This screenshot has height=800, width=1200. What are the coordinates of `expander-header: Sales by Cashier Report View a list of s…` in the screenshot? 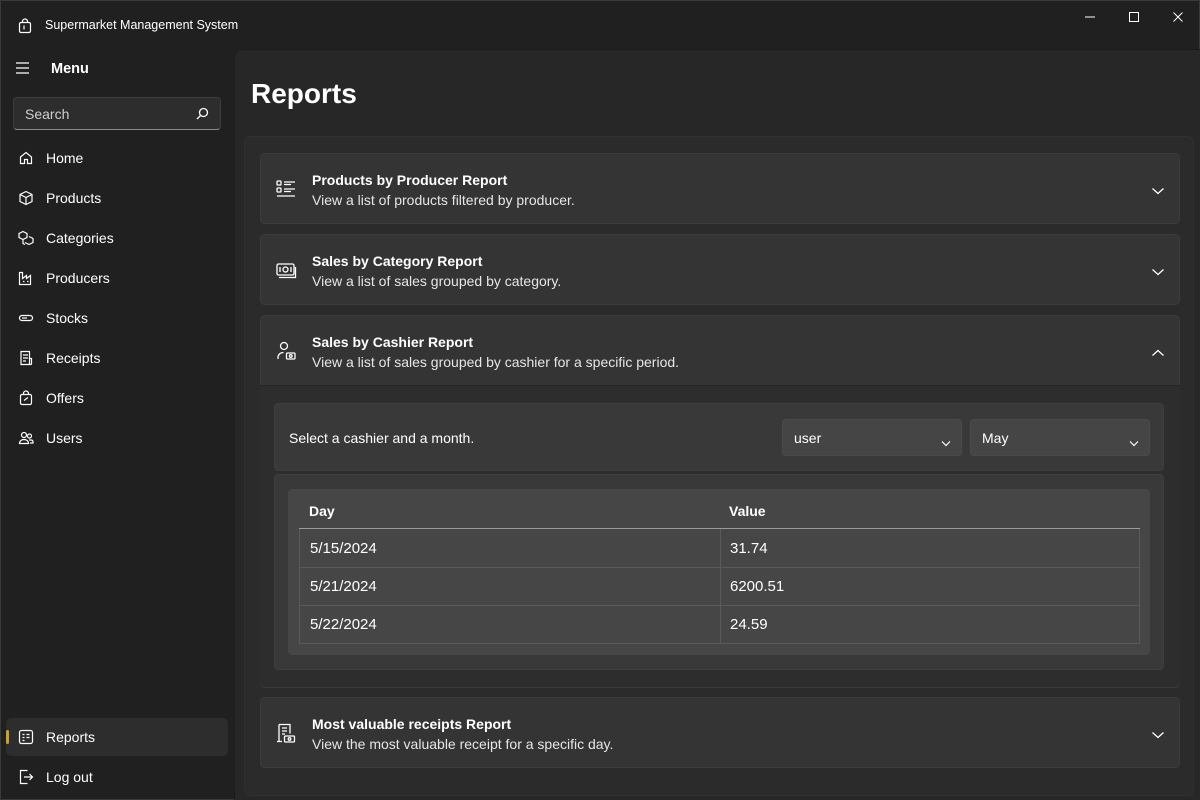 It's located at (720, 350).